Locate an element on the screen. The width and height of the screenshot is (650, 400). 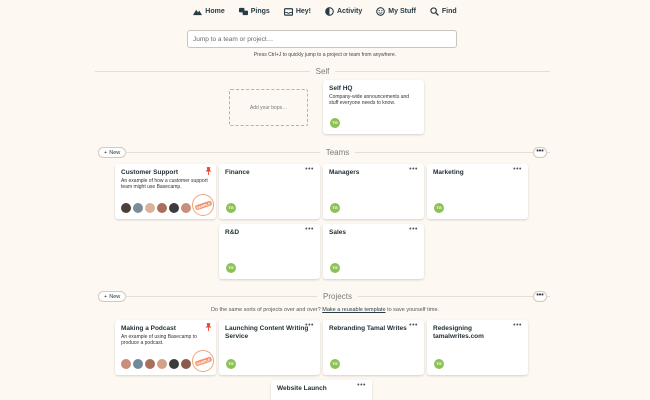
team-card-managers: Managers ••• TG is located at coordinates (373, 191).